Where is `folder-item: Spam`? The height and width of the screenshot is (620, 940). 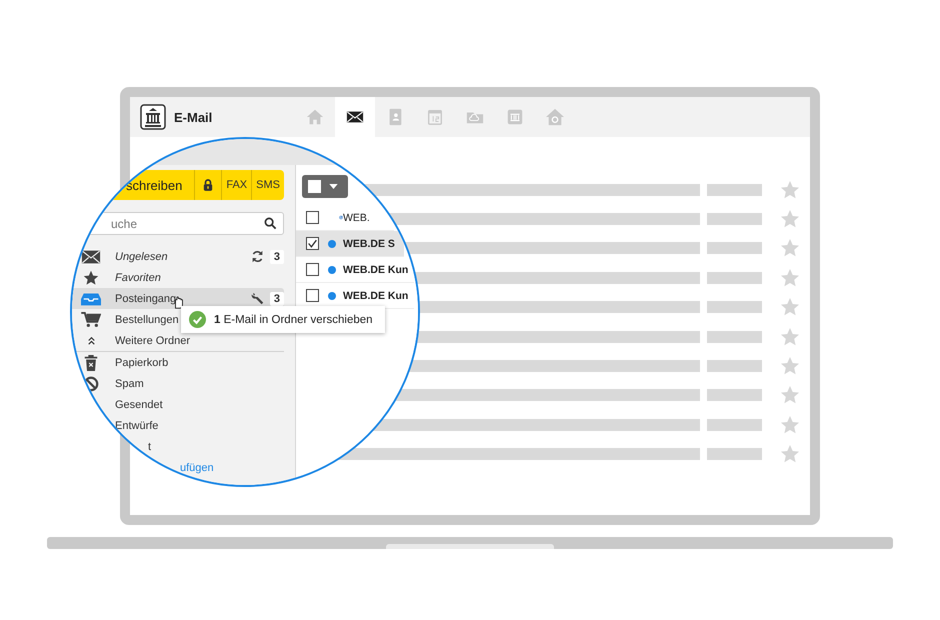
folder-item: Spam is located at coordinates (178, 383).